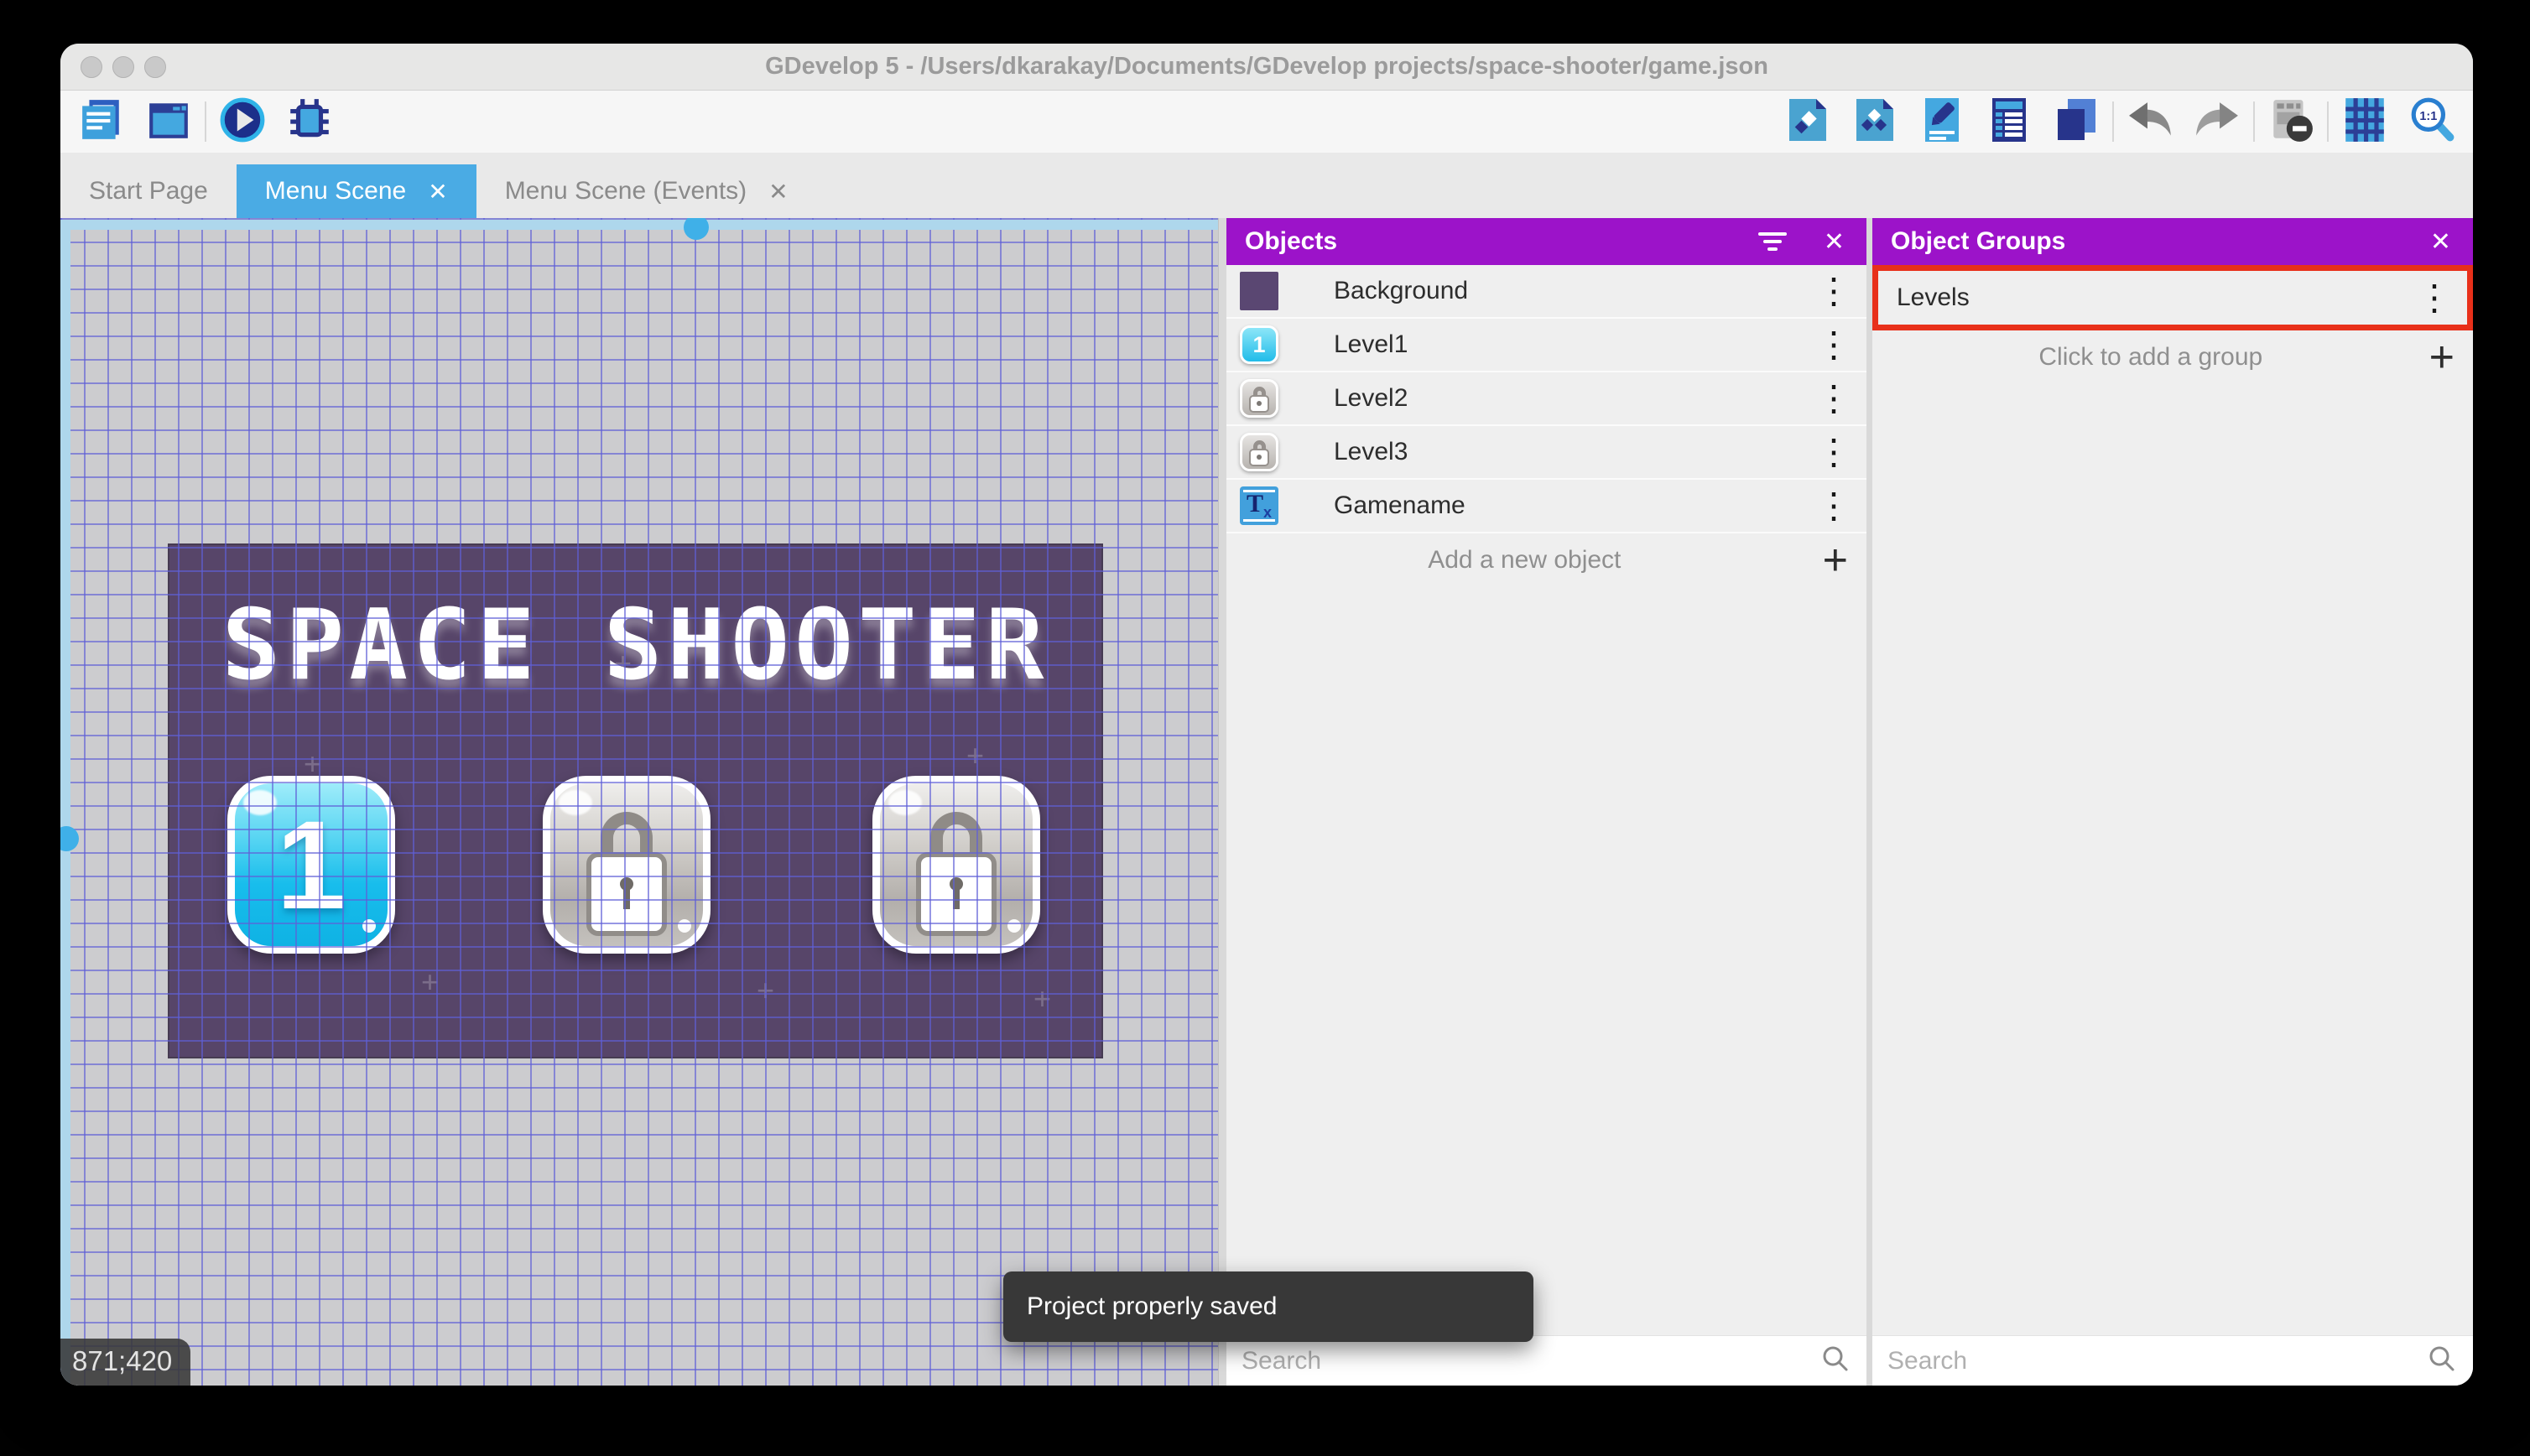  I want to click on toolbar: 1:1, so click(1266, 122).